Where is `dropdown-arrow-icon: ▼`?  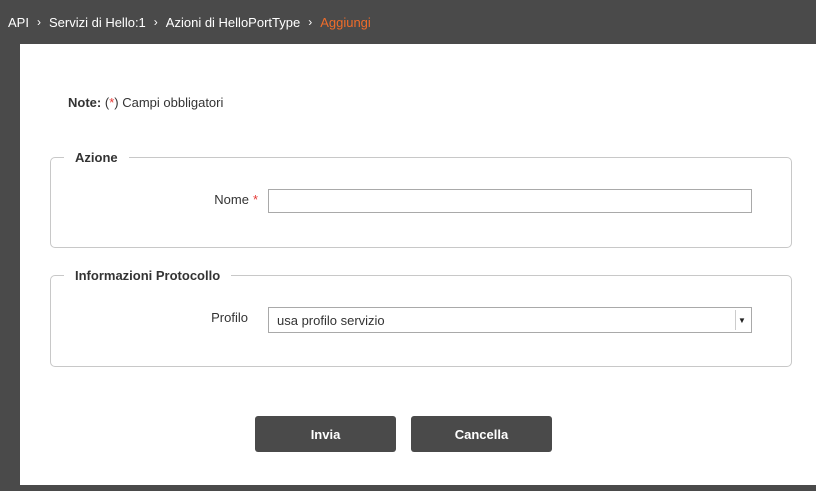
dropdown-arrow-icon: ▼ is located at coordinates (741, 320).